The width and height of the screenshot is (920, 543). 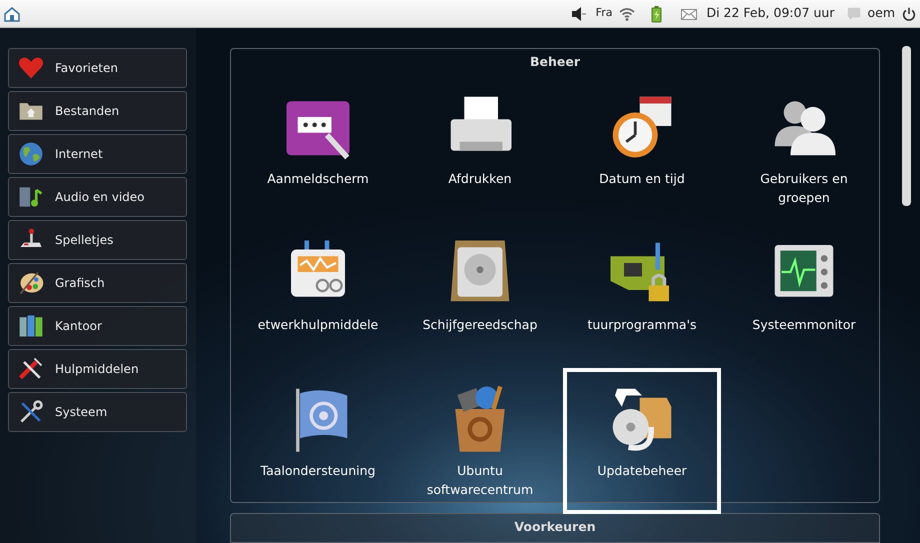 What do you see at coordinates (906, 126) in the screenshot?
I see `scrollbar` at bounding box center [906, 126].